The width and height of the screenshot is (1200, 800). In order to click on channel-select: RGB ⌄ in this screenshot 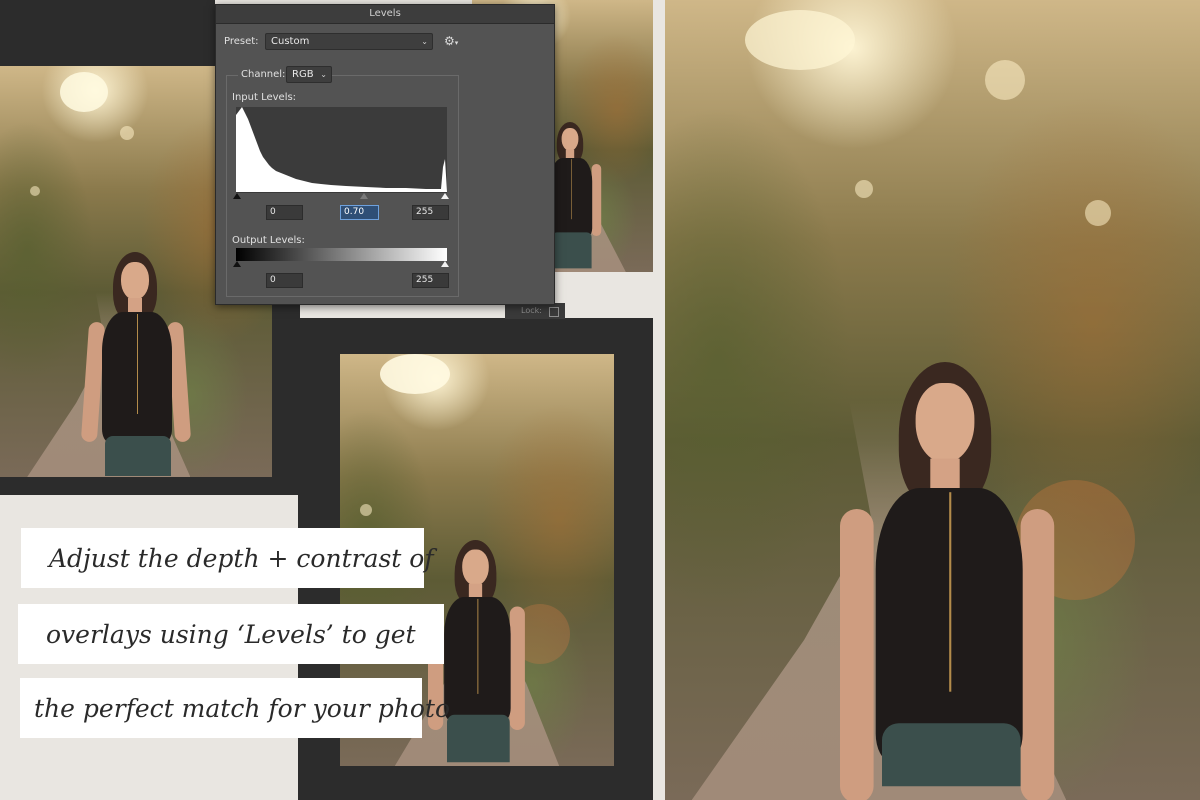, I will do `click(309, 74)`.